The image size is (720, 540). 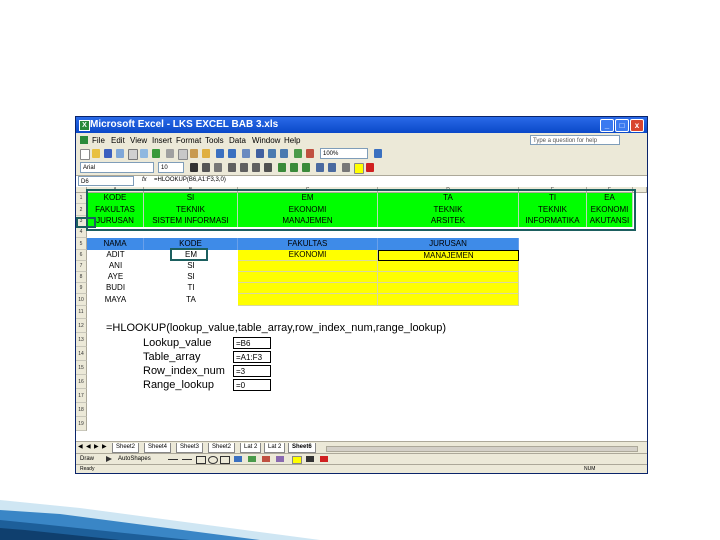 I want to click on menu-format: Format, so click(x=188, y=140).